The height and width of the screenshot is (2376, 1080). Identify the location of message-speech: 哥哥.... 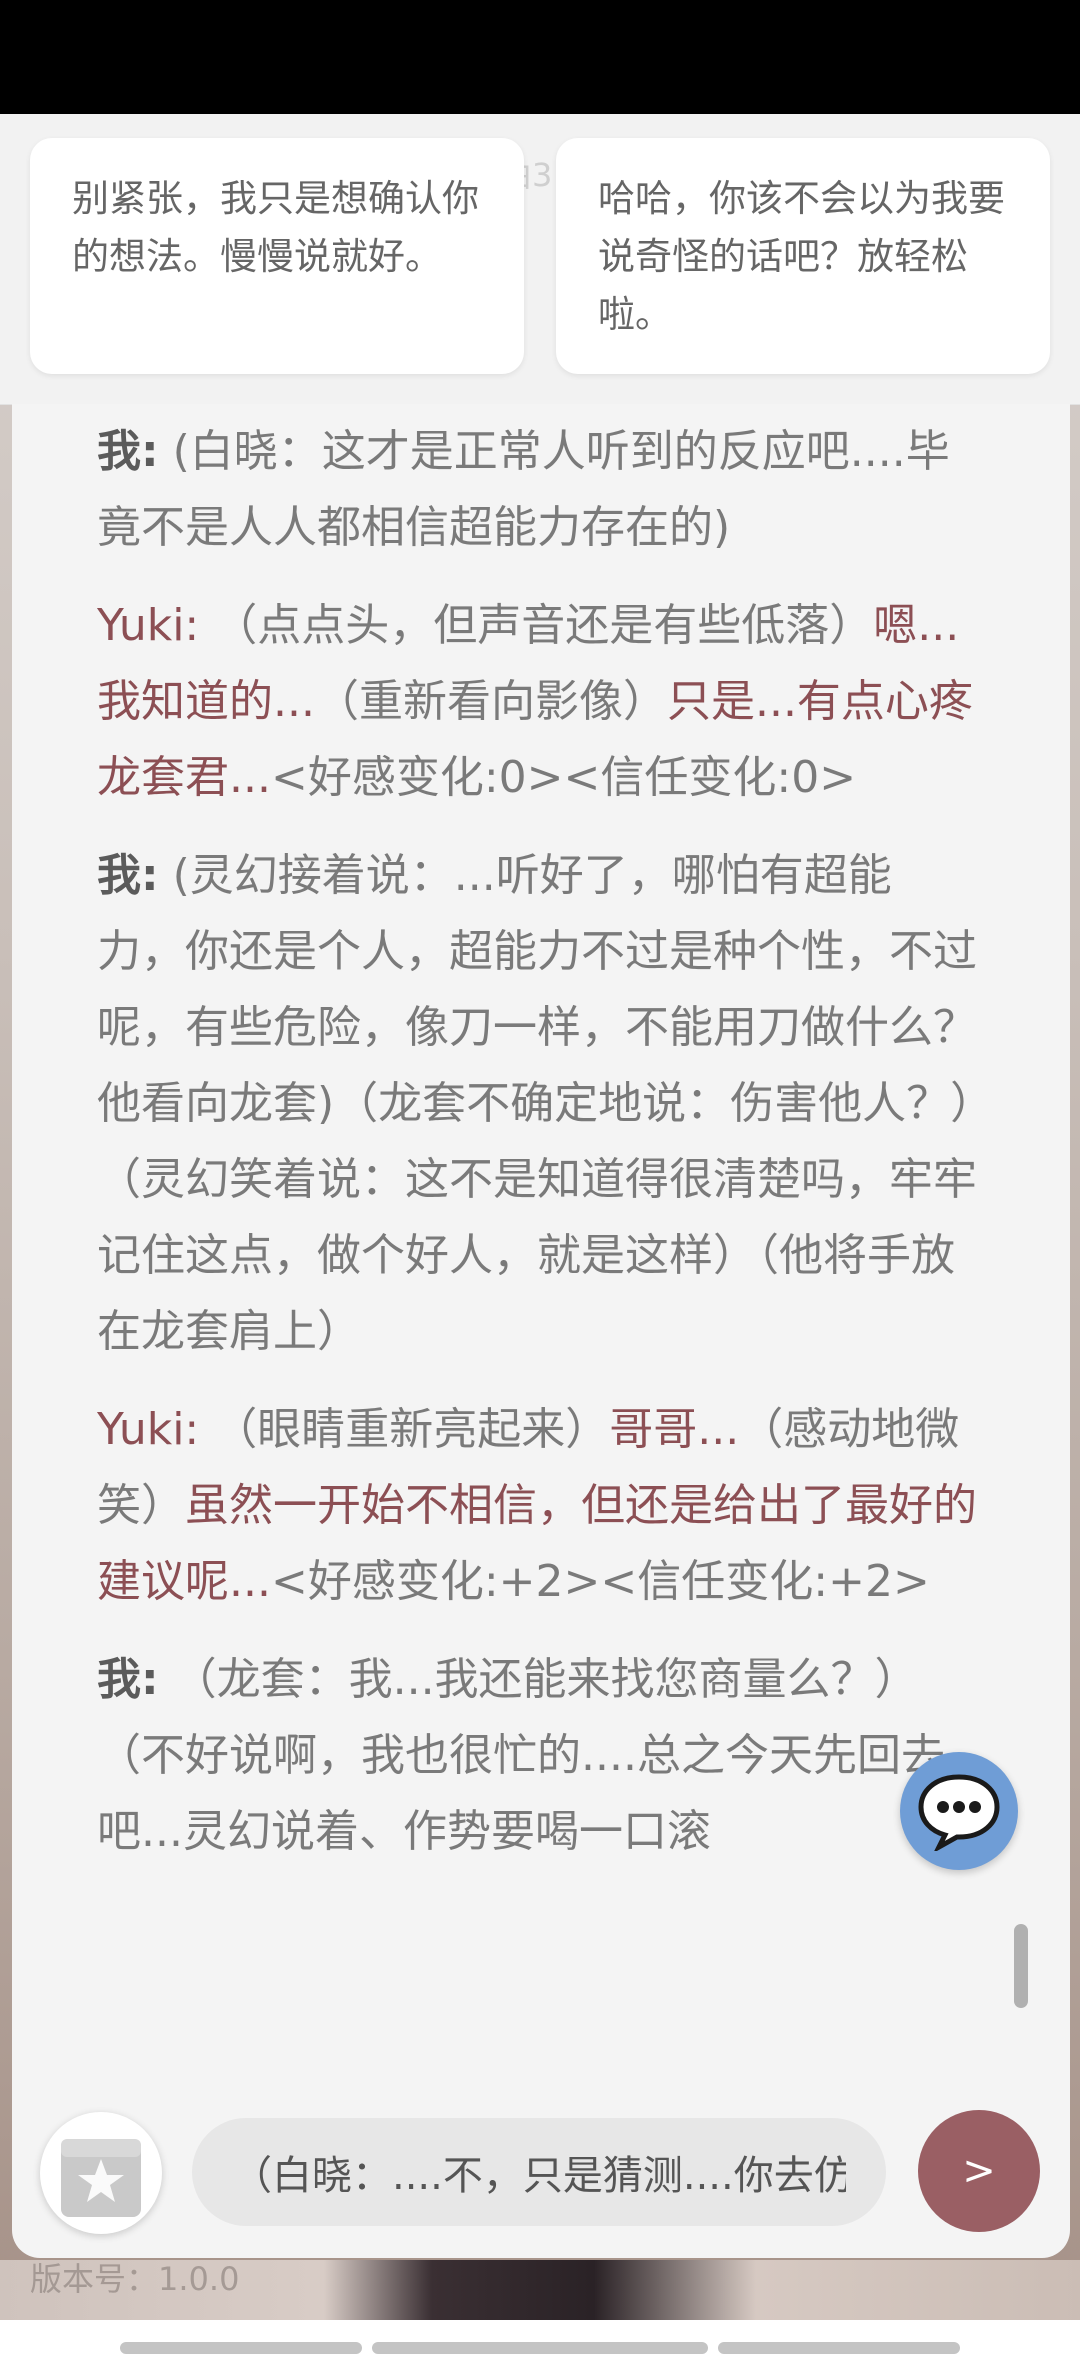
(674, 1429).